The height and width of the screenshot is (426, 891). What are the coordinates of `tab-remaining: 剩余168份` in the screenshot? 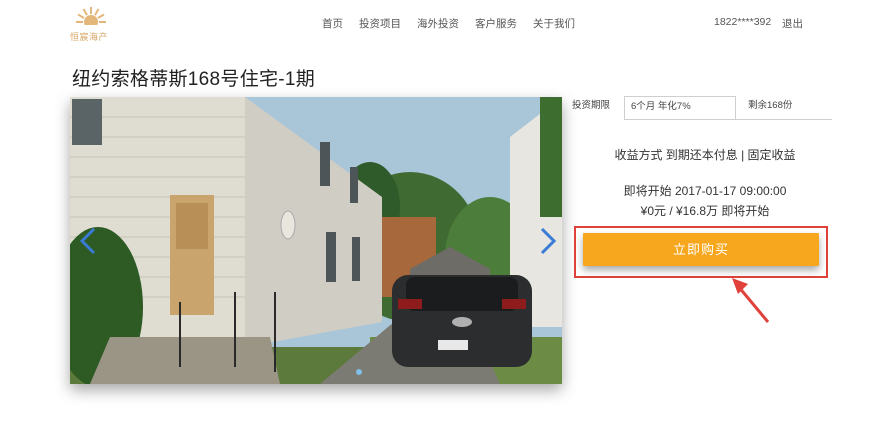 It's located at (770, 108).